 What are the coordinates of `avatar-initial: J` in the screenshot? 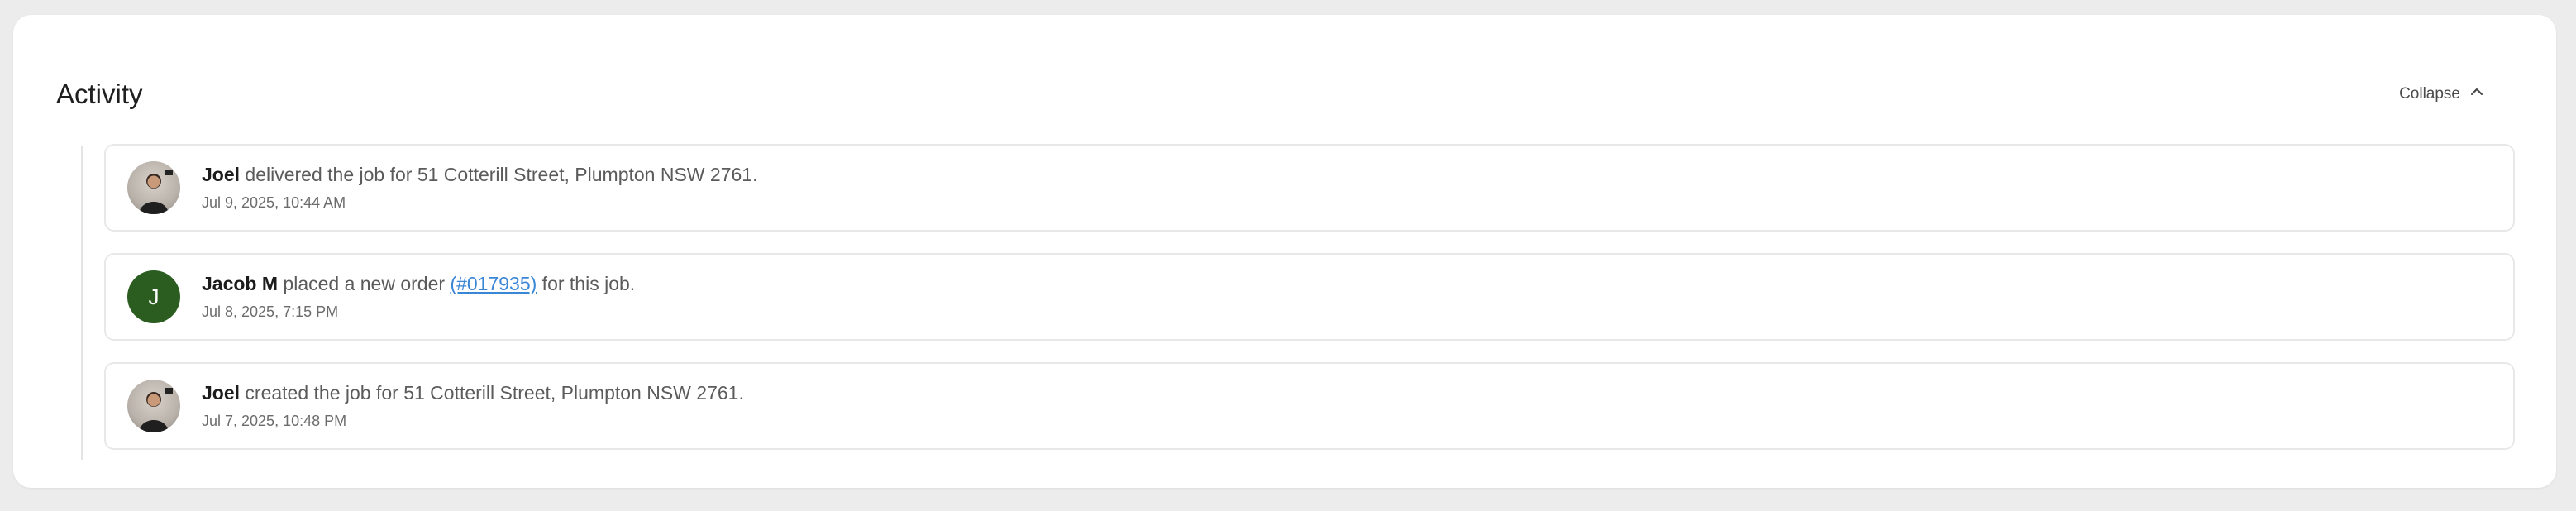 It's located at (154, 296).